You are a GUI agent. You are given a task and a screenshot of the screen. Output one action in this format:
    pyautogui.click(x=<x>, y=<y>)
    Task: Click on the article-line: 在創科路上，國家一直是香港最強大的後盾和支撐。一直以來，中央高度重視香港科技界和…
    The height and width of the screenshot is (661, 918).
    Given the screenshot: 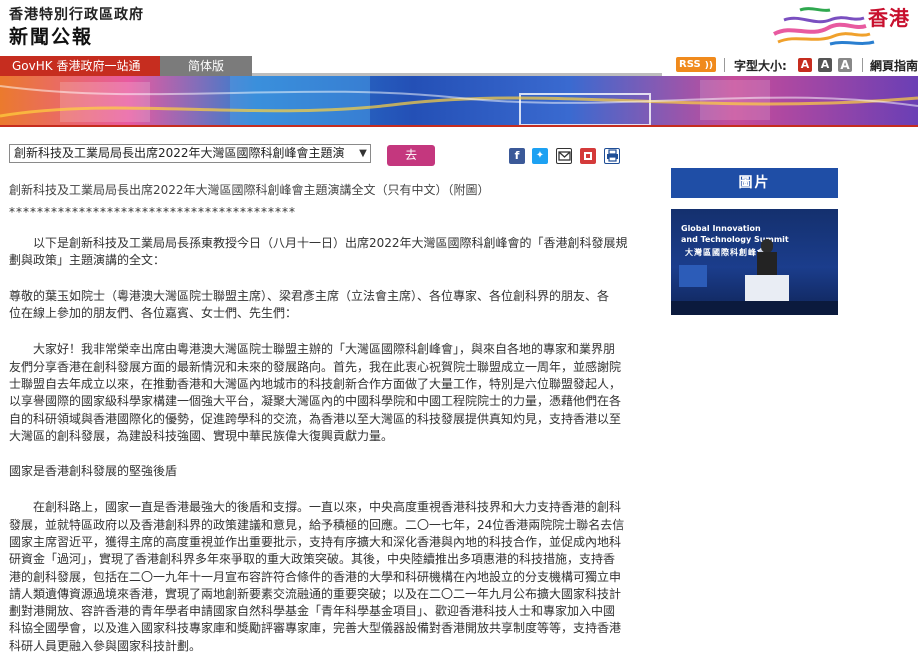 What is the action you would take?
    pyautogui.click(x=315, y=507)
    